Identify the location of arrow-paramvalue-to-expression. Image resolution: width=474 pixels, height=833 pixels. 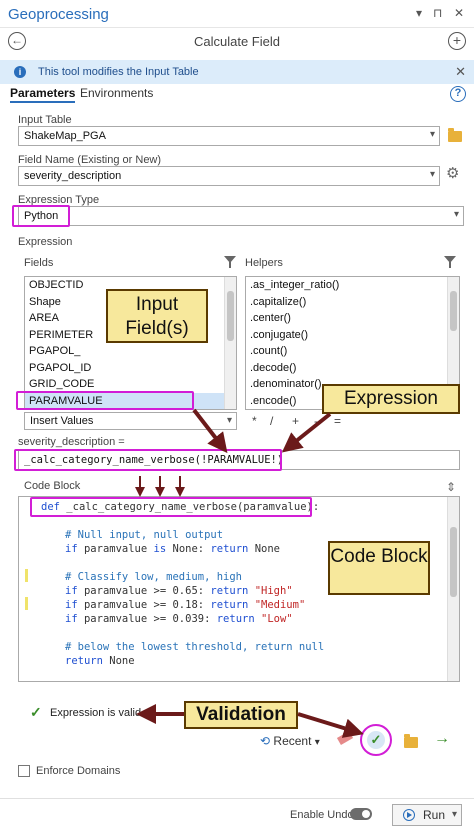
(210, 431).